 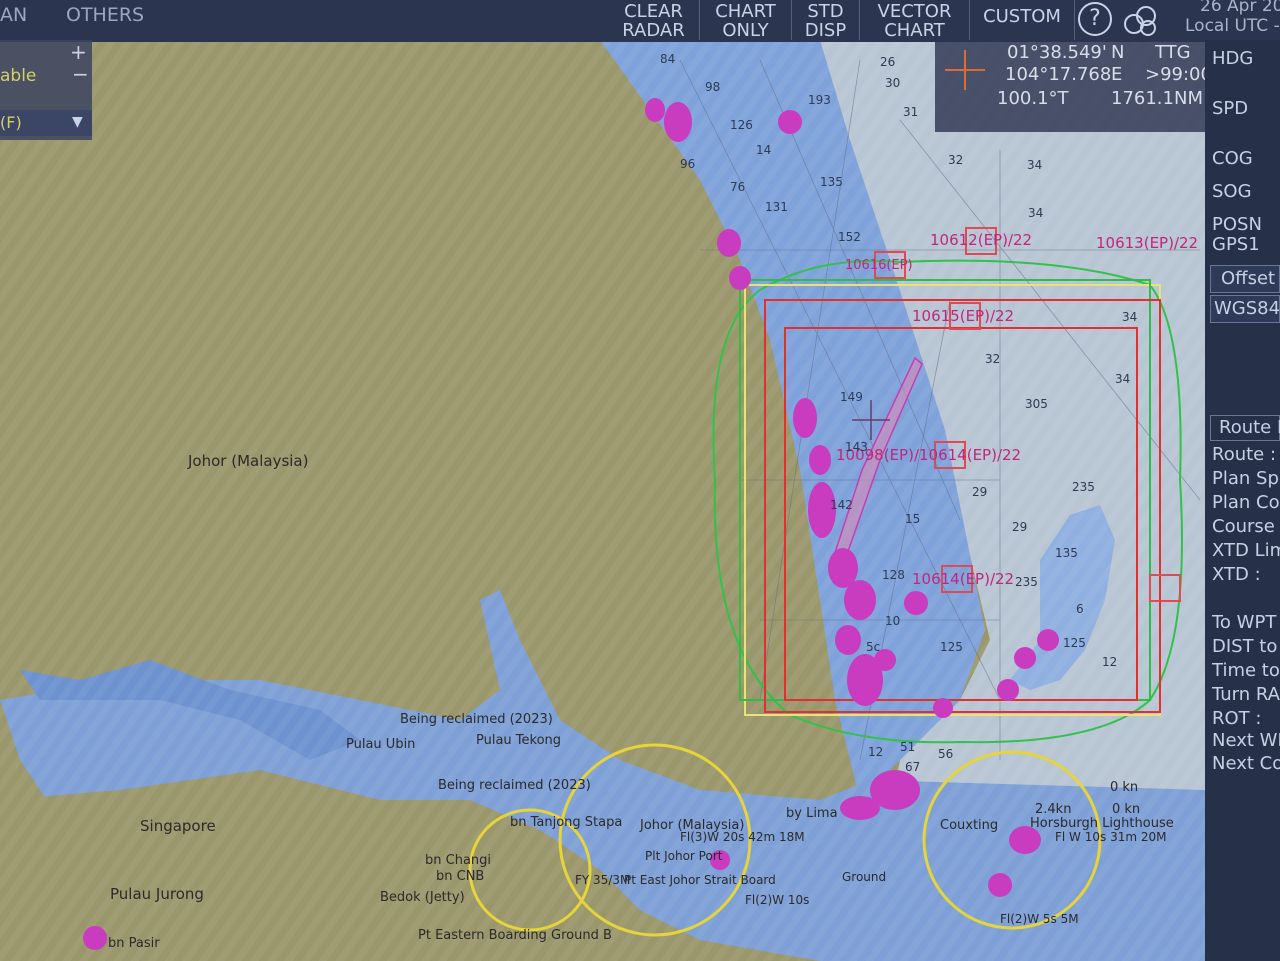 I want to click on cog-label: COG, so click(x=1232, y=158).